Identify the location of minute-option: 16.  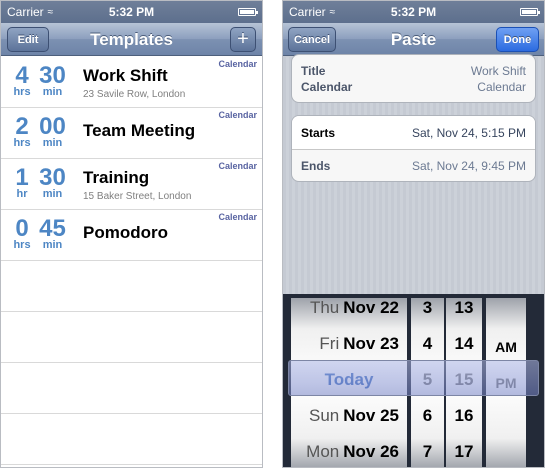
(464, 416).